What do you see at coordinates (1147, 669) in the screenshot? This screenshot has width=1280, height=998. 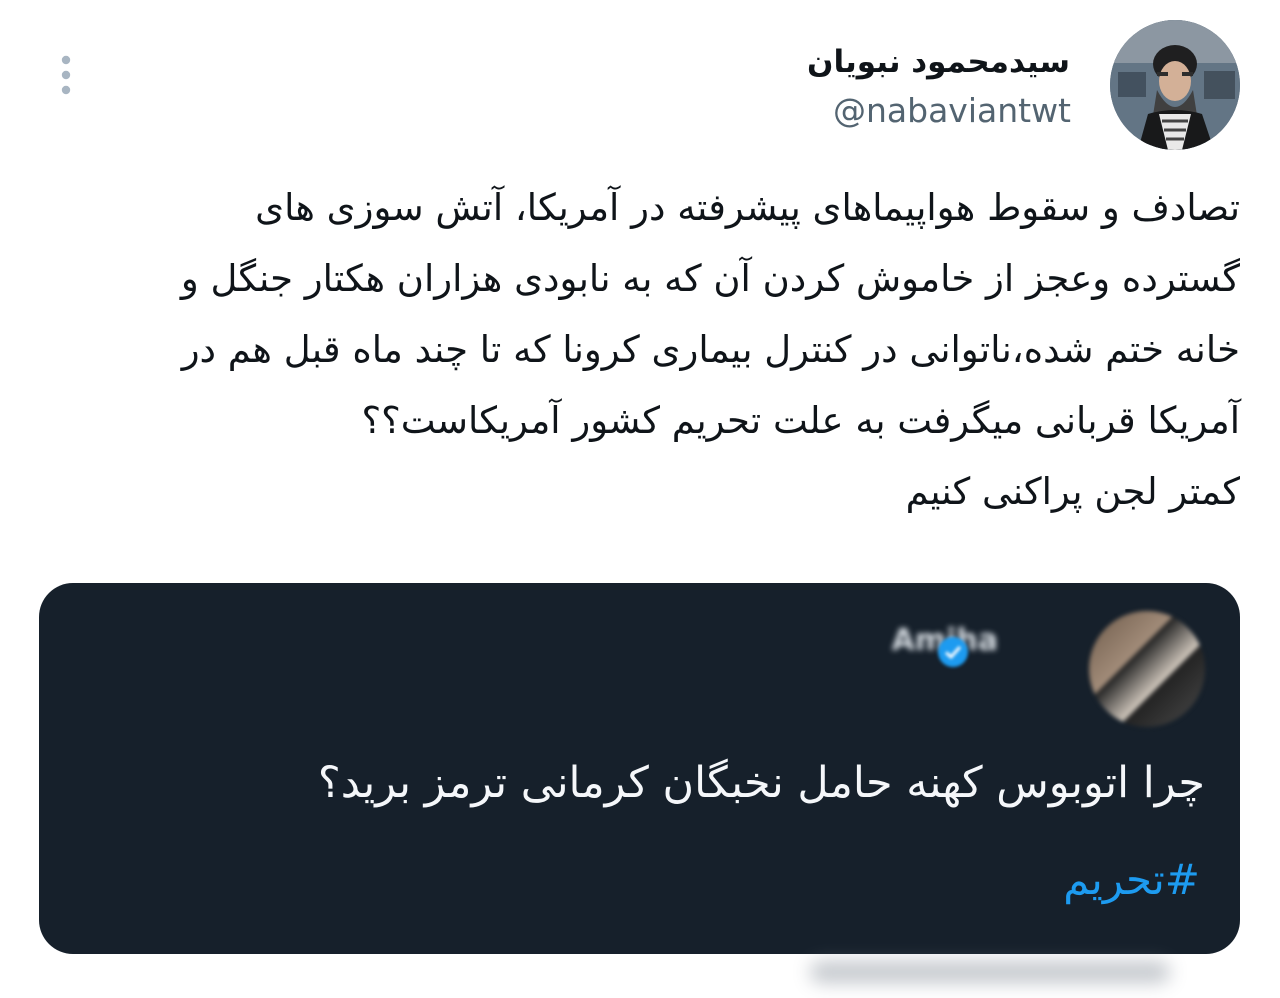 I see `quoted-author-avatar` at bounding box center [1147, 669].